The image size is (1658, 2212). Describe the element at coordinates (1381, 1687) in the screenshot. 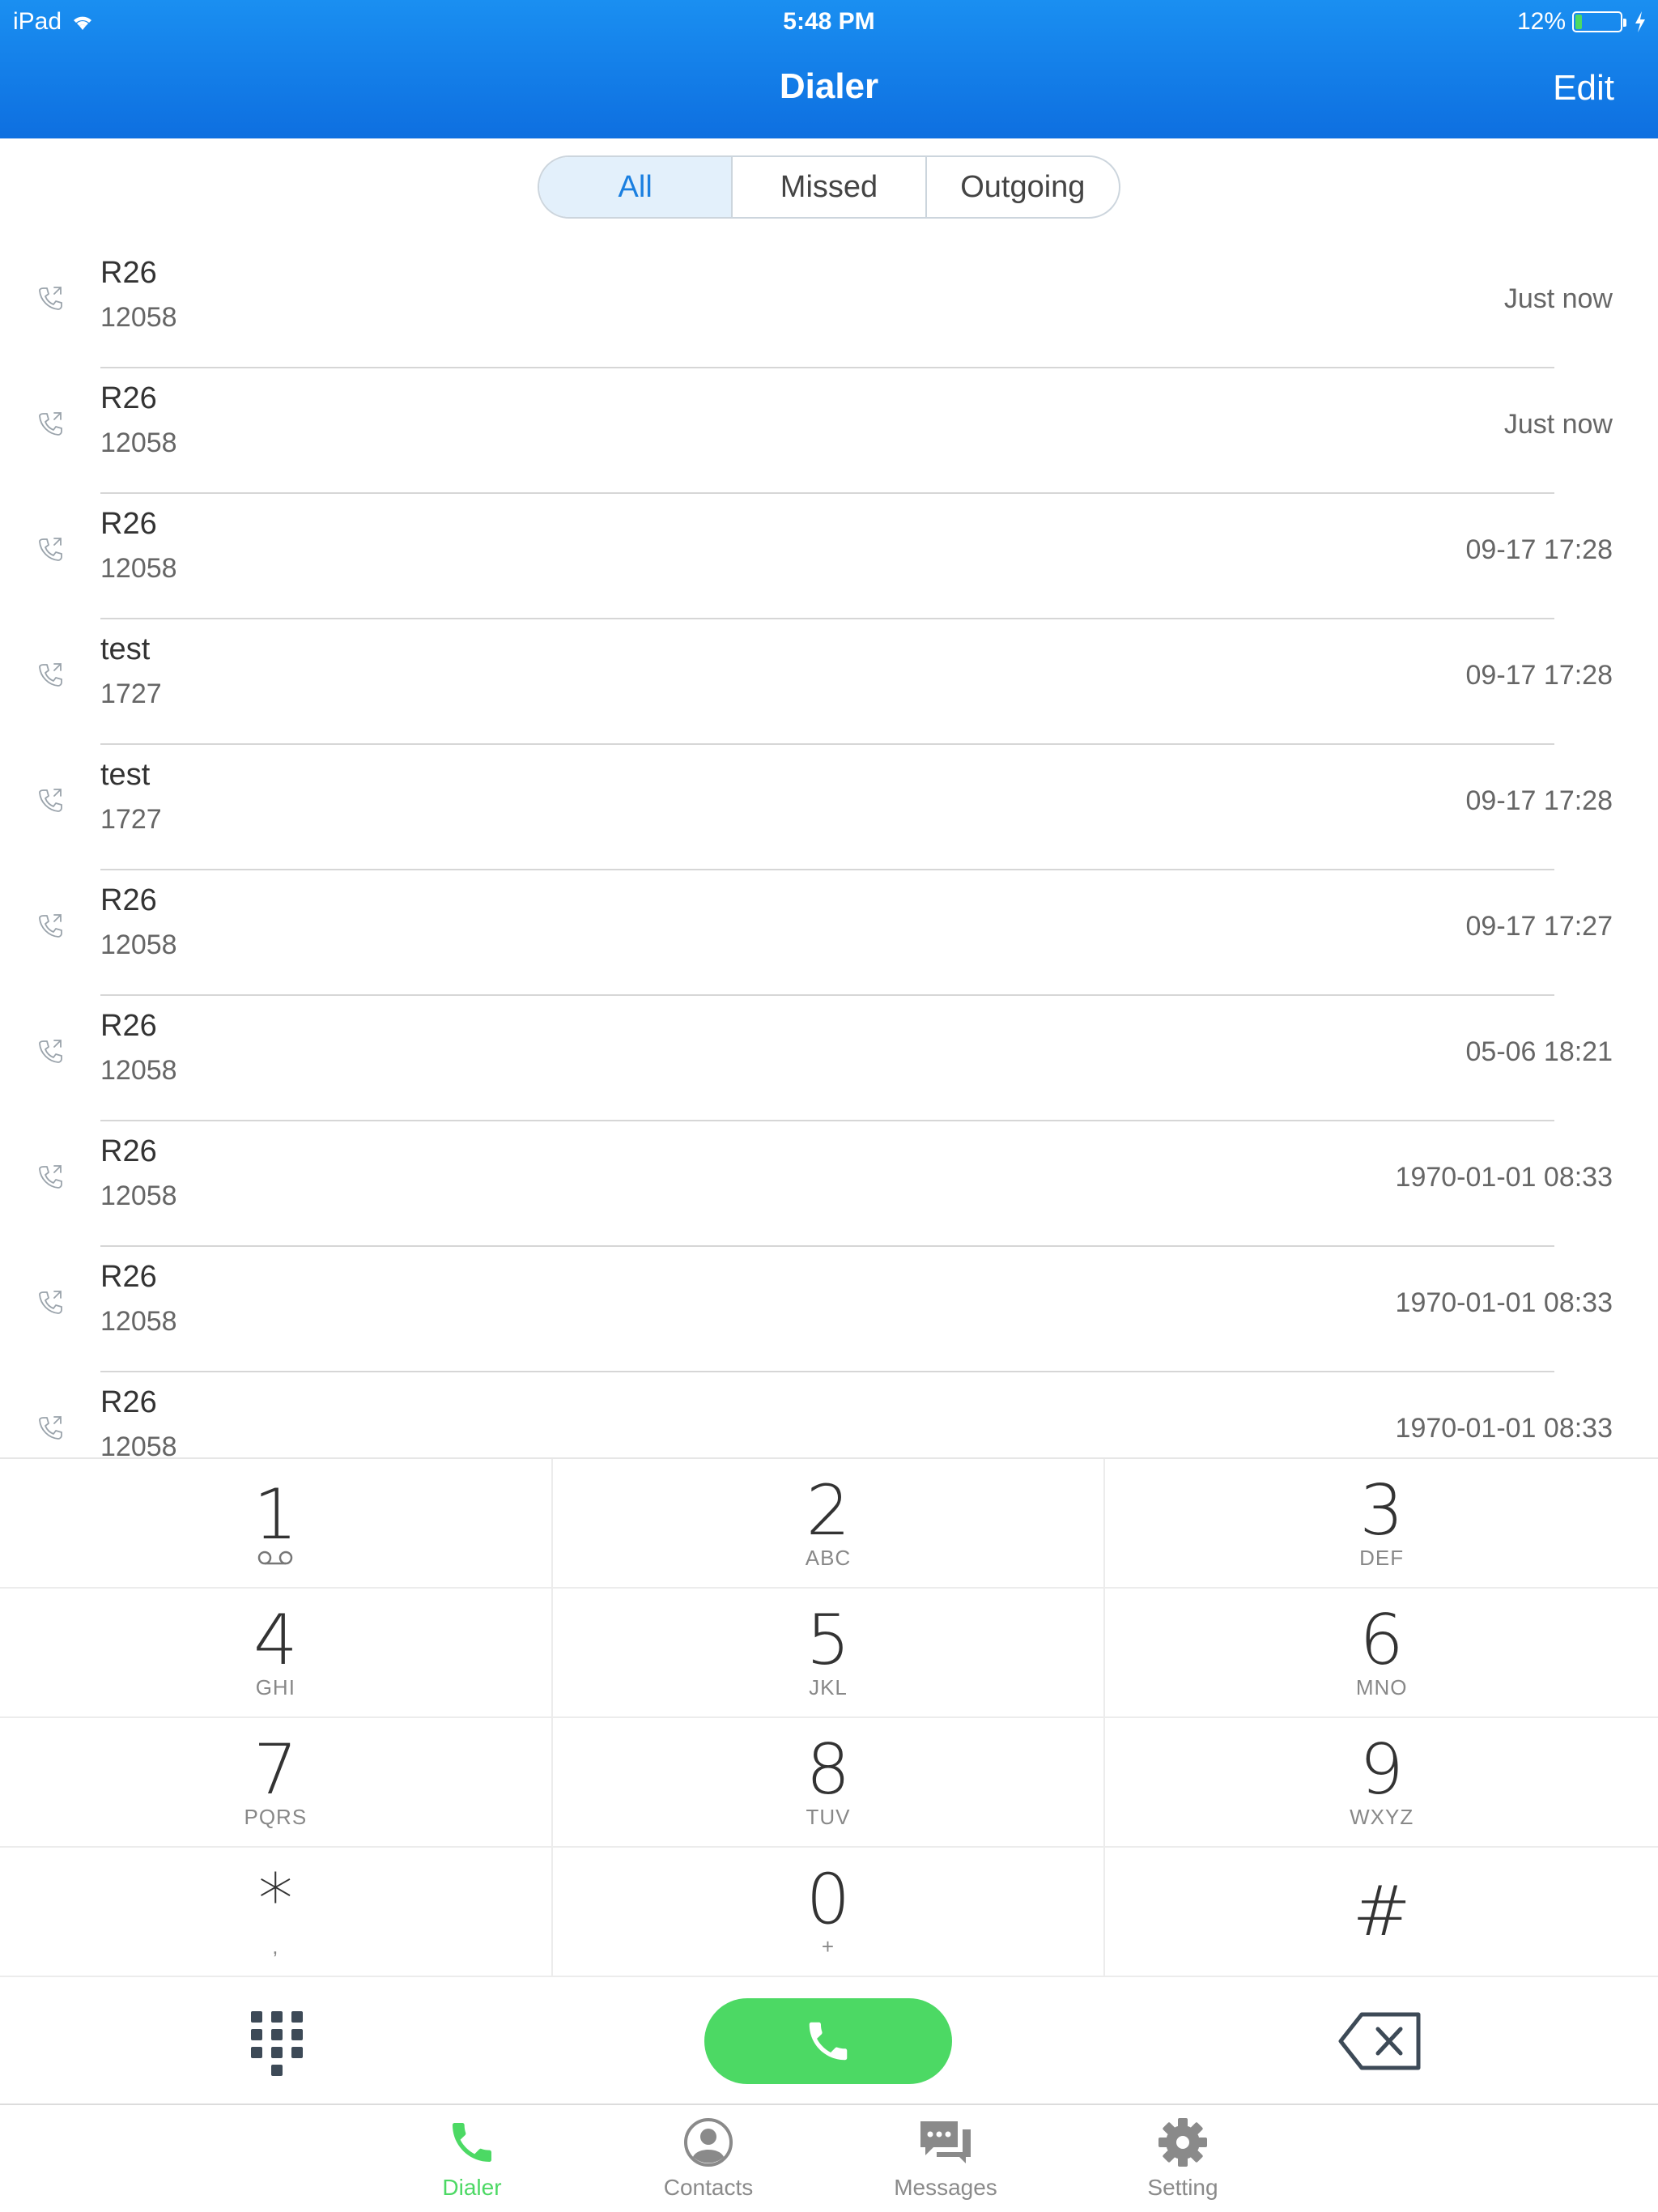

I see `key-letters: MNO` at that location.